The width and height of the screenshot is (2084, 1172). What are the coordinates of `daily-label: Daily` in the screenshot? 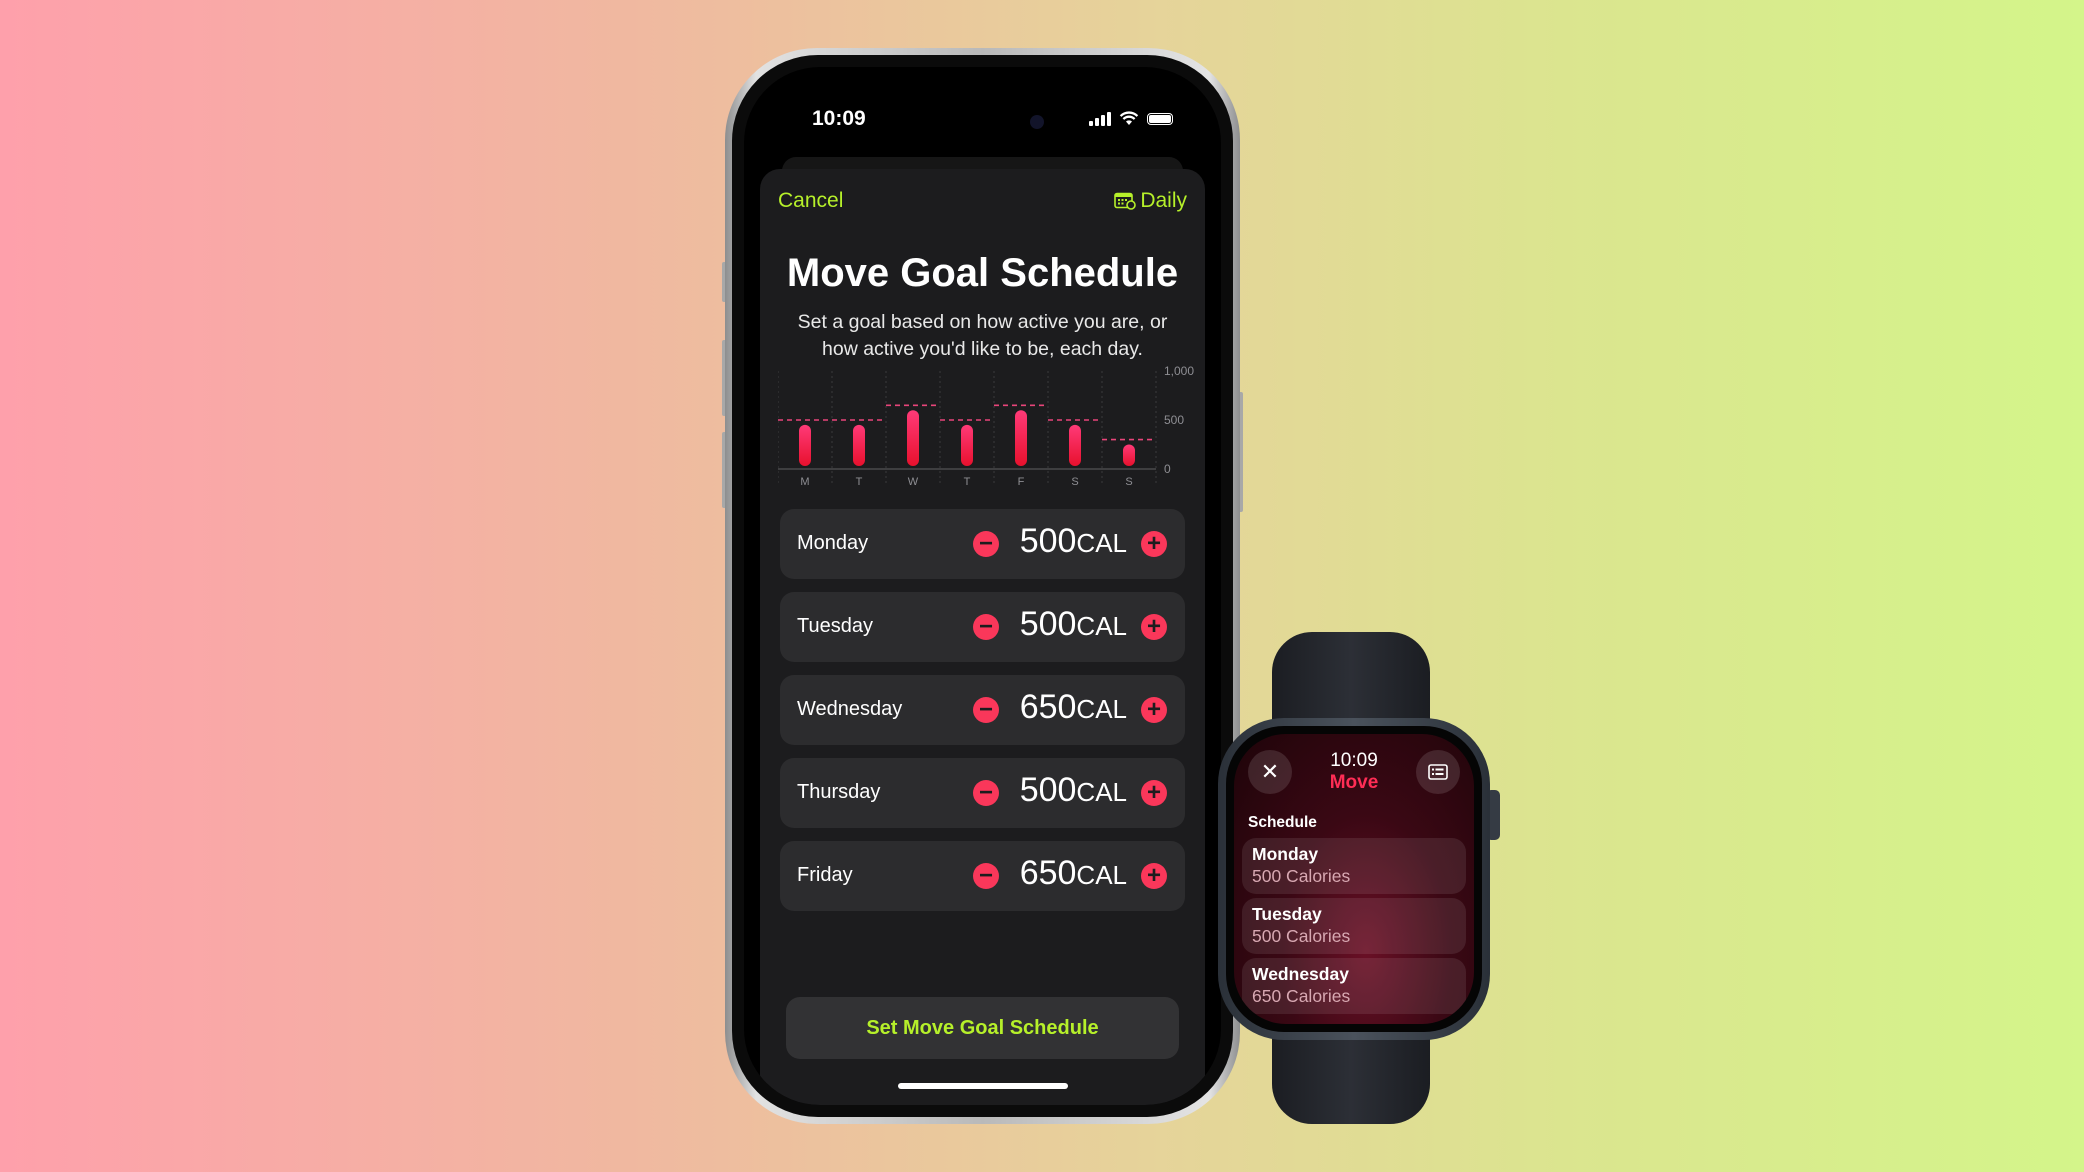 It's located at (1163, 200).